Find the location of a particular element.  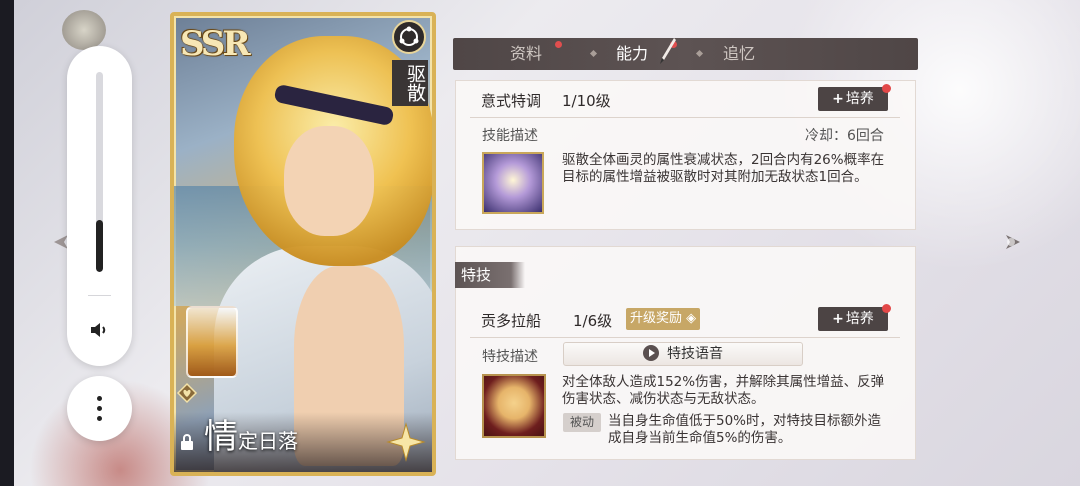

special-voice-button: 特技语音 is located at coordinates (683, 354).